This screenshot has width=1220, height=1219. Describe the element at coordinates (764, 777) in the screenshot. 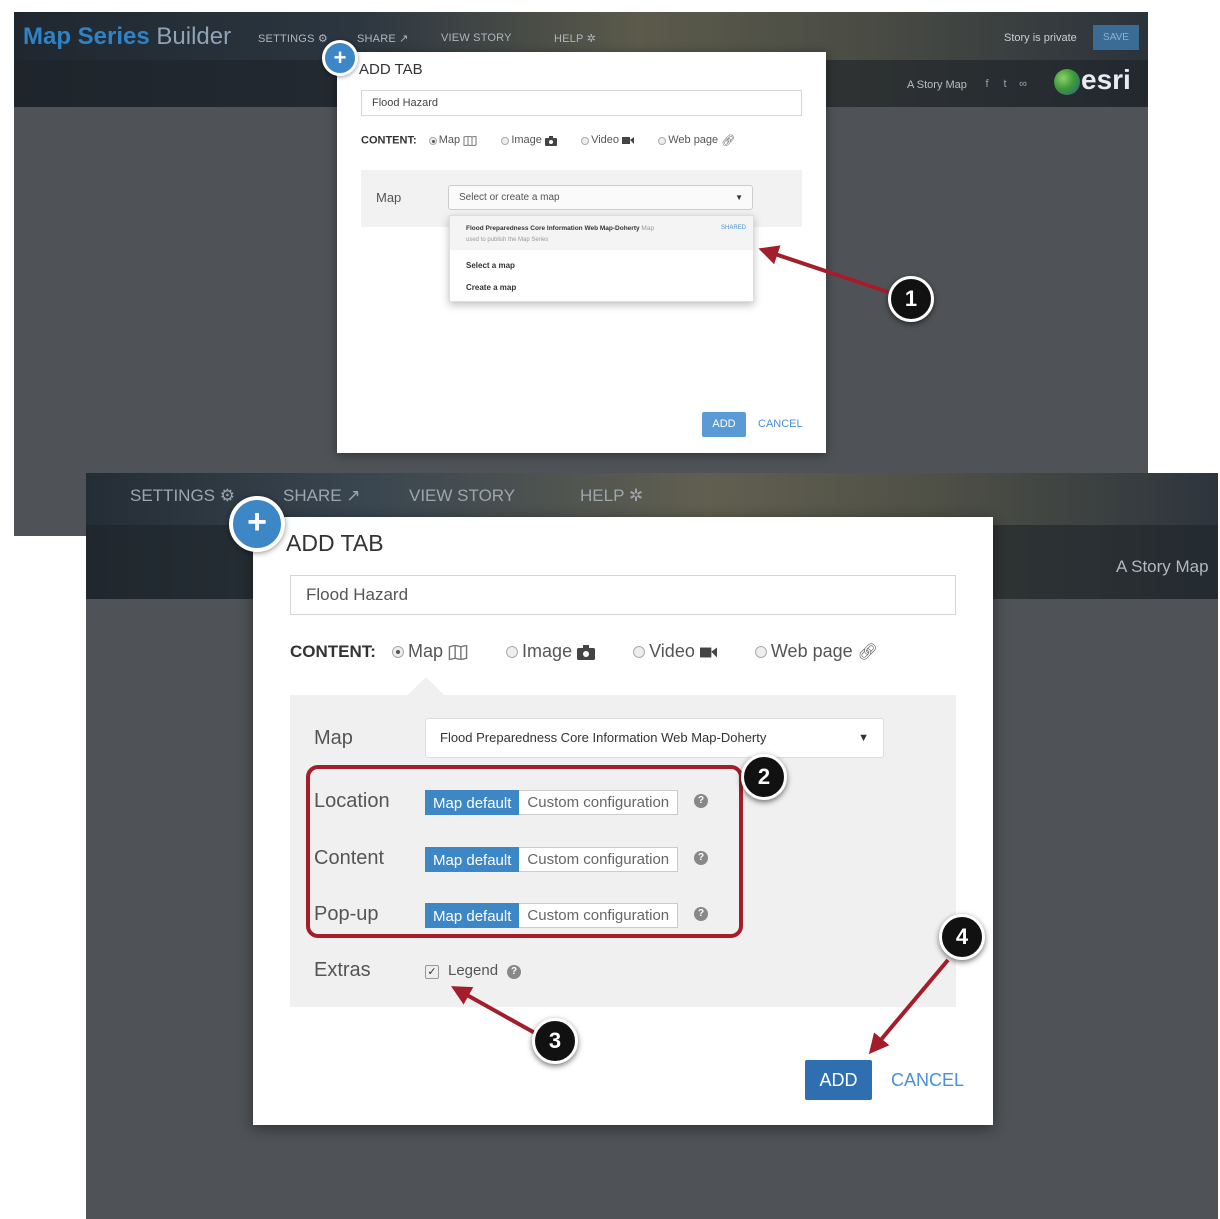

I see `callout-2: 2` at that location.